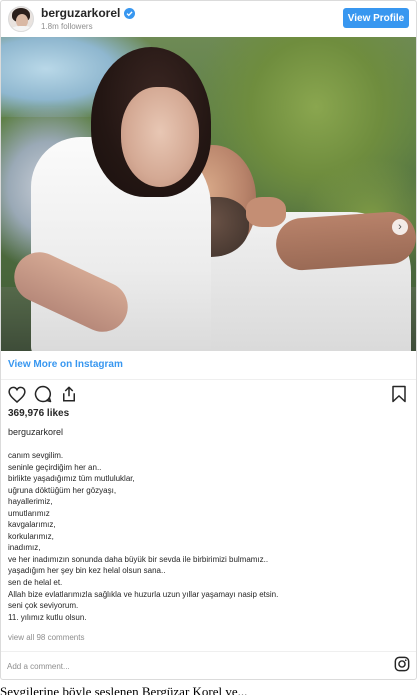 This screenshot has height=695, width=417. What do you see at coordinates (36, 455) in the screenshot?
I see `caption-line: canım sevgilim.` at bounding box center [36, 455].